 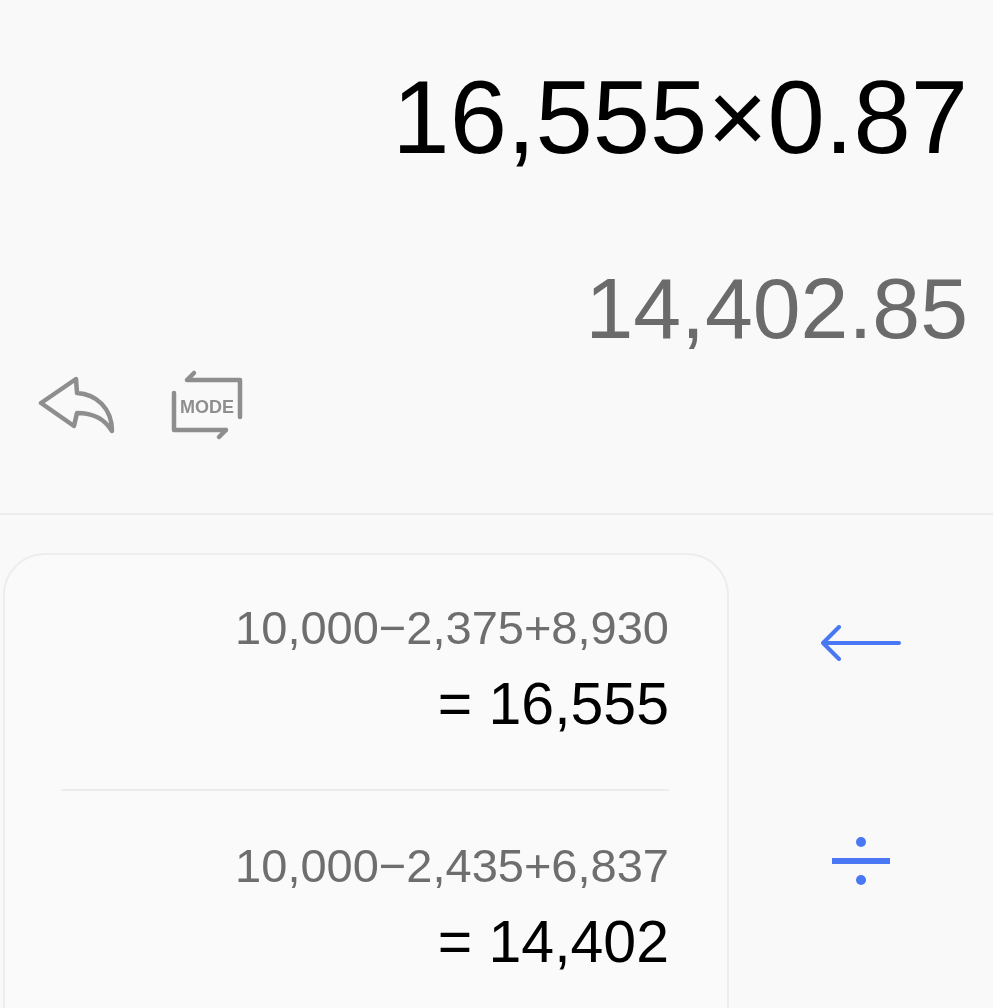 I want to click on curved-left-arrow-icon, so click(x=77, y=405).